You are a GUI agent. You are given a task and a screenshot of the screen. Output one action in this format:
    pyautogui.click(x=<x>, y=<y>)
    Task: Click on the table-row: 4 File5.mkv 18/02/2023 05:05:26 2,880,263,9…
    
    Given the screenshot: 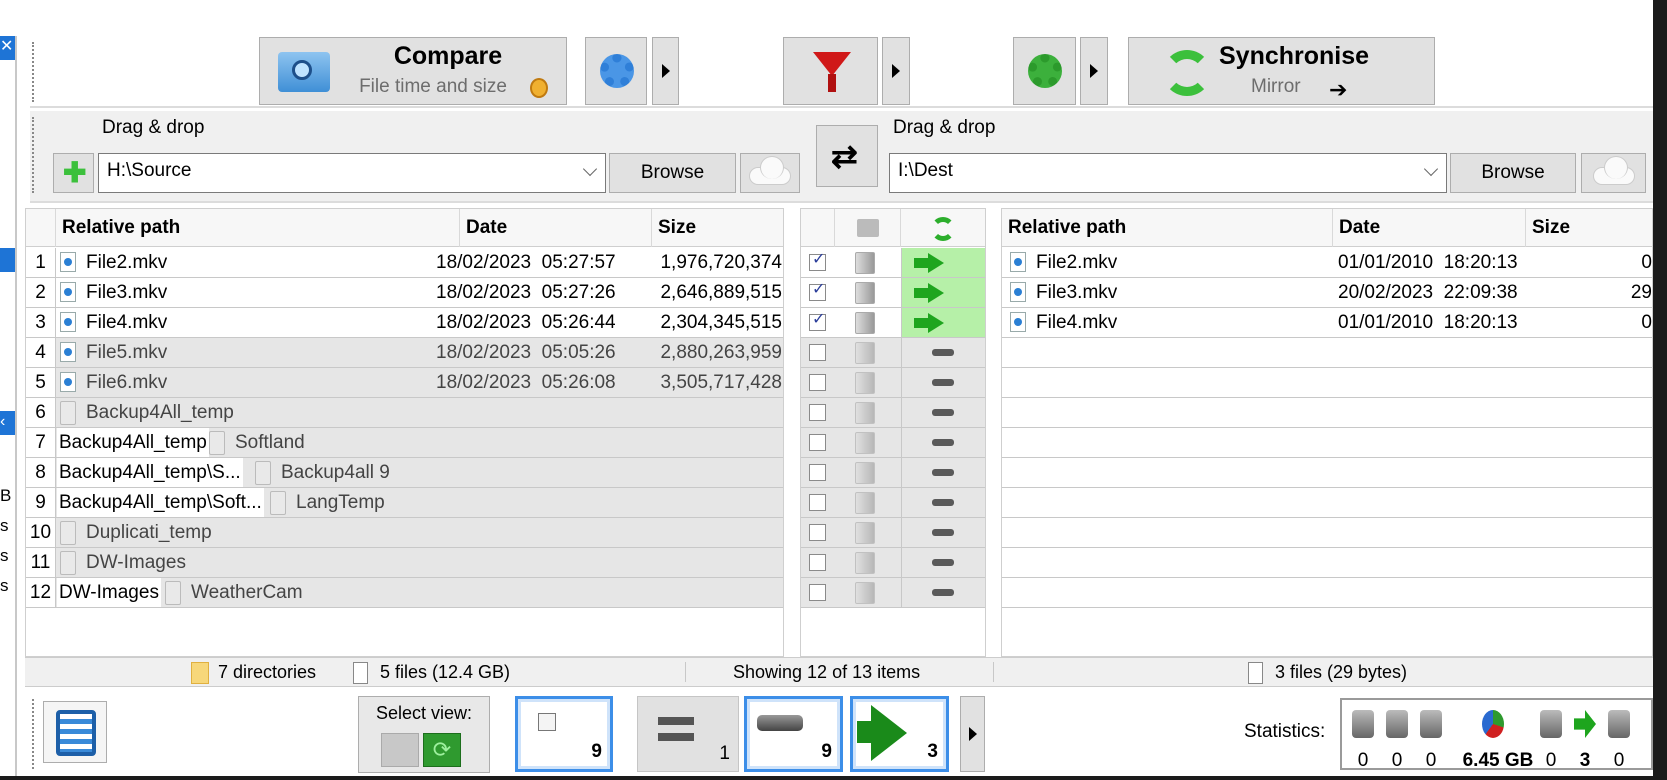 What is the action you would take?
    pyautogui.click(x=404, y=353)
    